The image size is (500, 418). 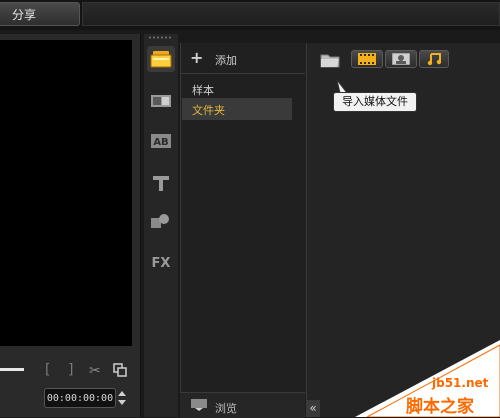 What do you see at coordinates (120, 370) in the screenshot?
I see `copy-icon` at bounding box center [120, 370].